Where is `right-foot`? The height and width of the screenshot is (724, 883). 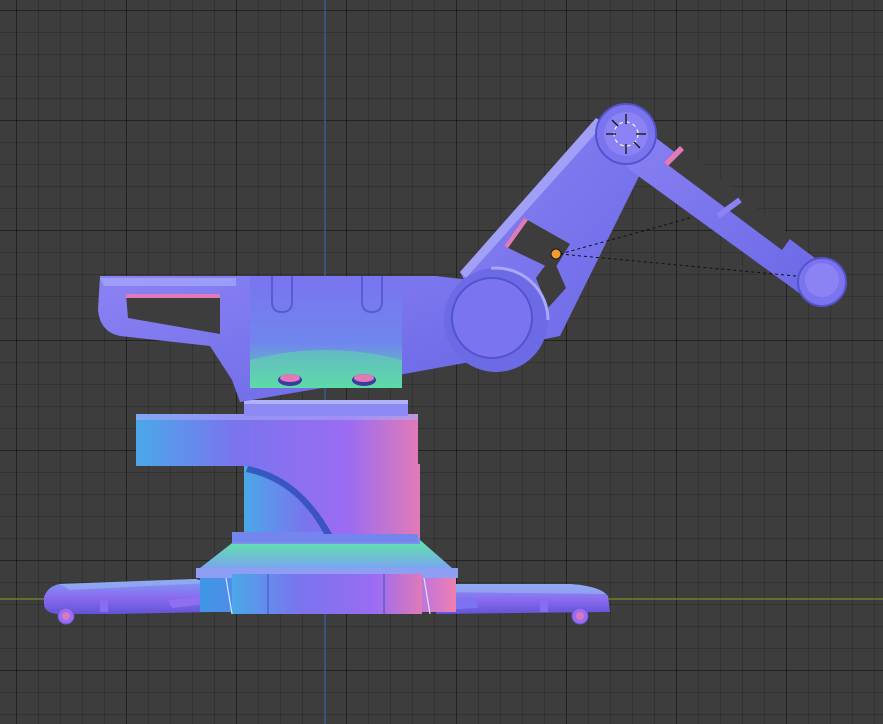 right-foot is located at coordinates (523, 604).